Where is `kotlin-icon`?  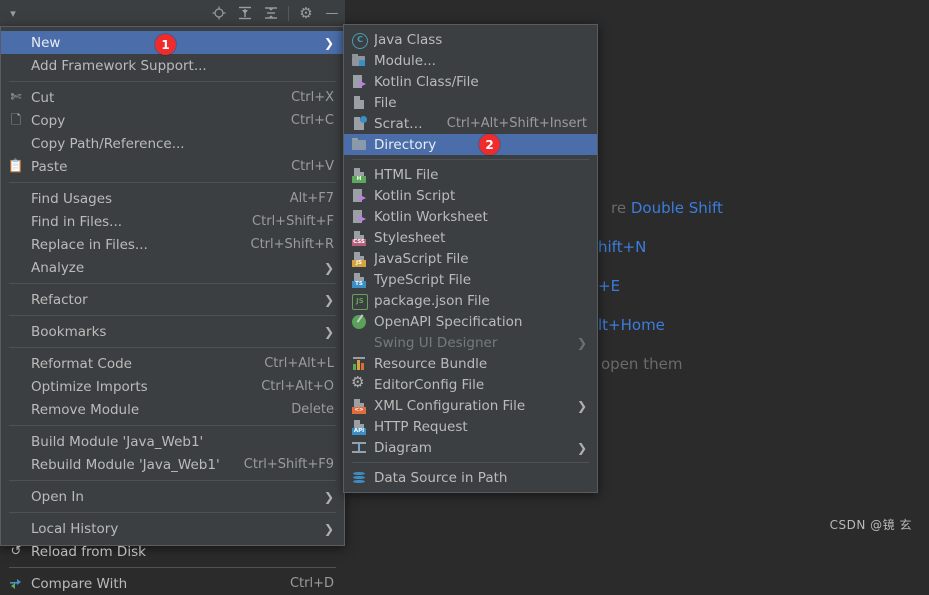
kotlin-icon is located at coordinates (359, 195).